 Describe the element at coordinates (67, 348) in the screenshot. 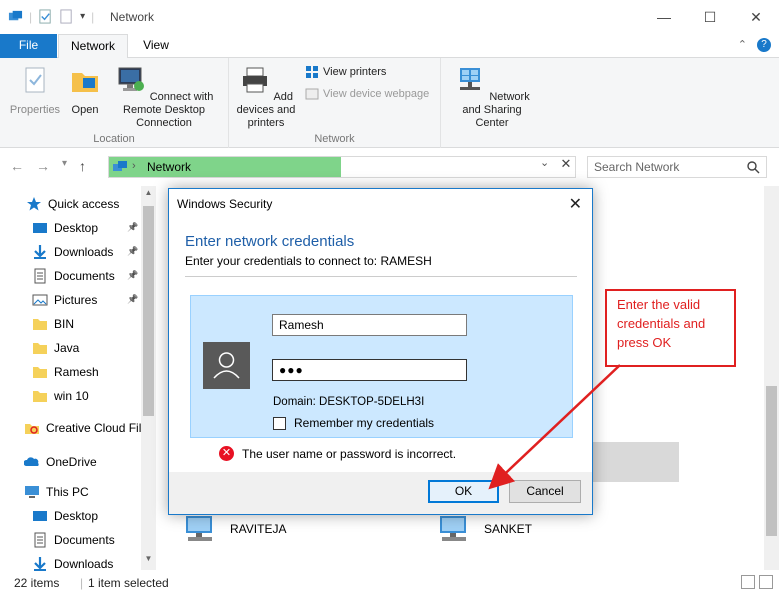

I see `sidebar-item-label: Java` at that location.